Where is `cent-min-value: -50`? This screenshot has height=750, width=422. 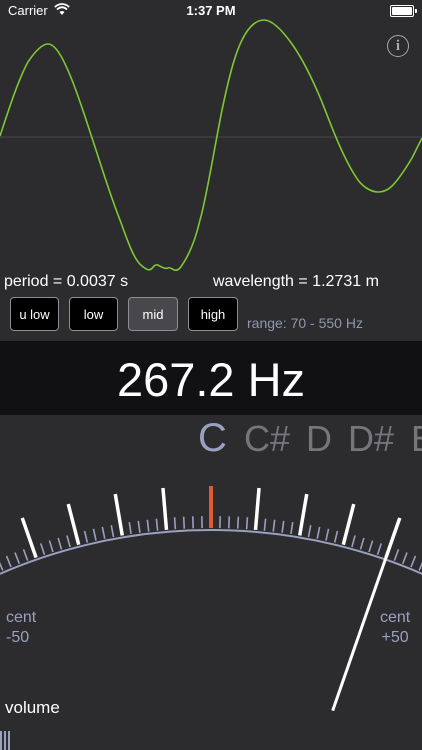
cent-min-value: -50 is located at coordinates (18, 637).